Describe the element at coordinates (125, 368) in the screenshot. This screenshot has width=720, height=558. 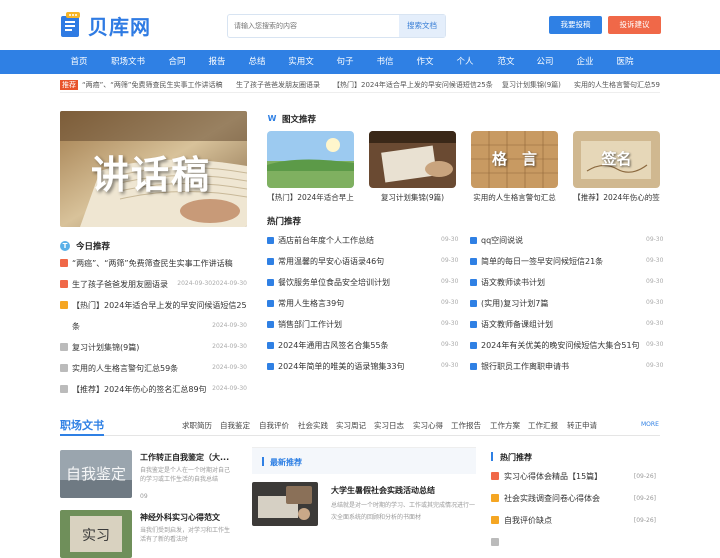
I see `list-item-title: 实用的人生格言警句汇总59条` at that location.